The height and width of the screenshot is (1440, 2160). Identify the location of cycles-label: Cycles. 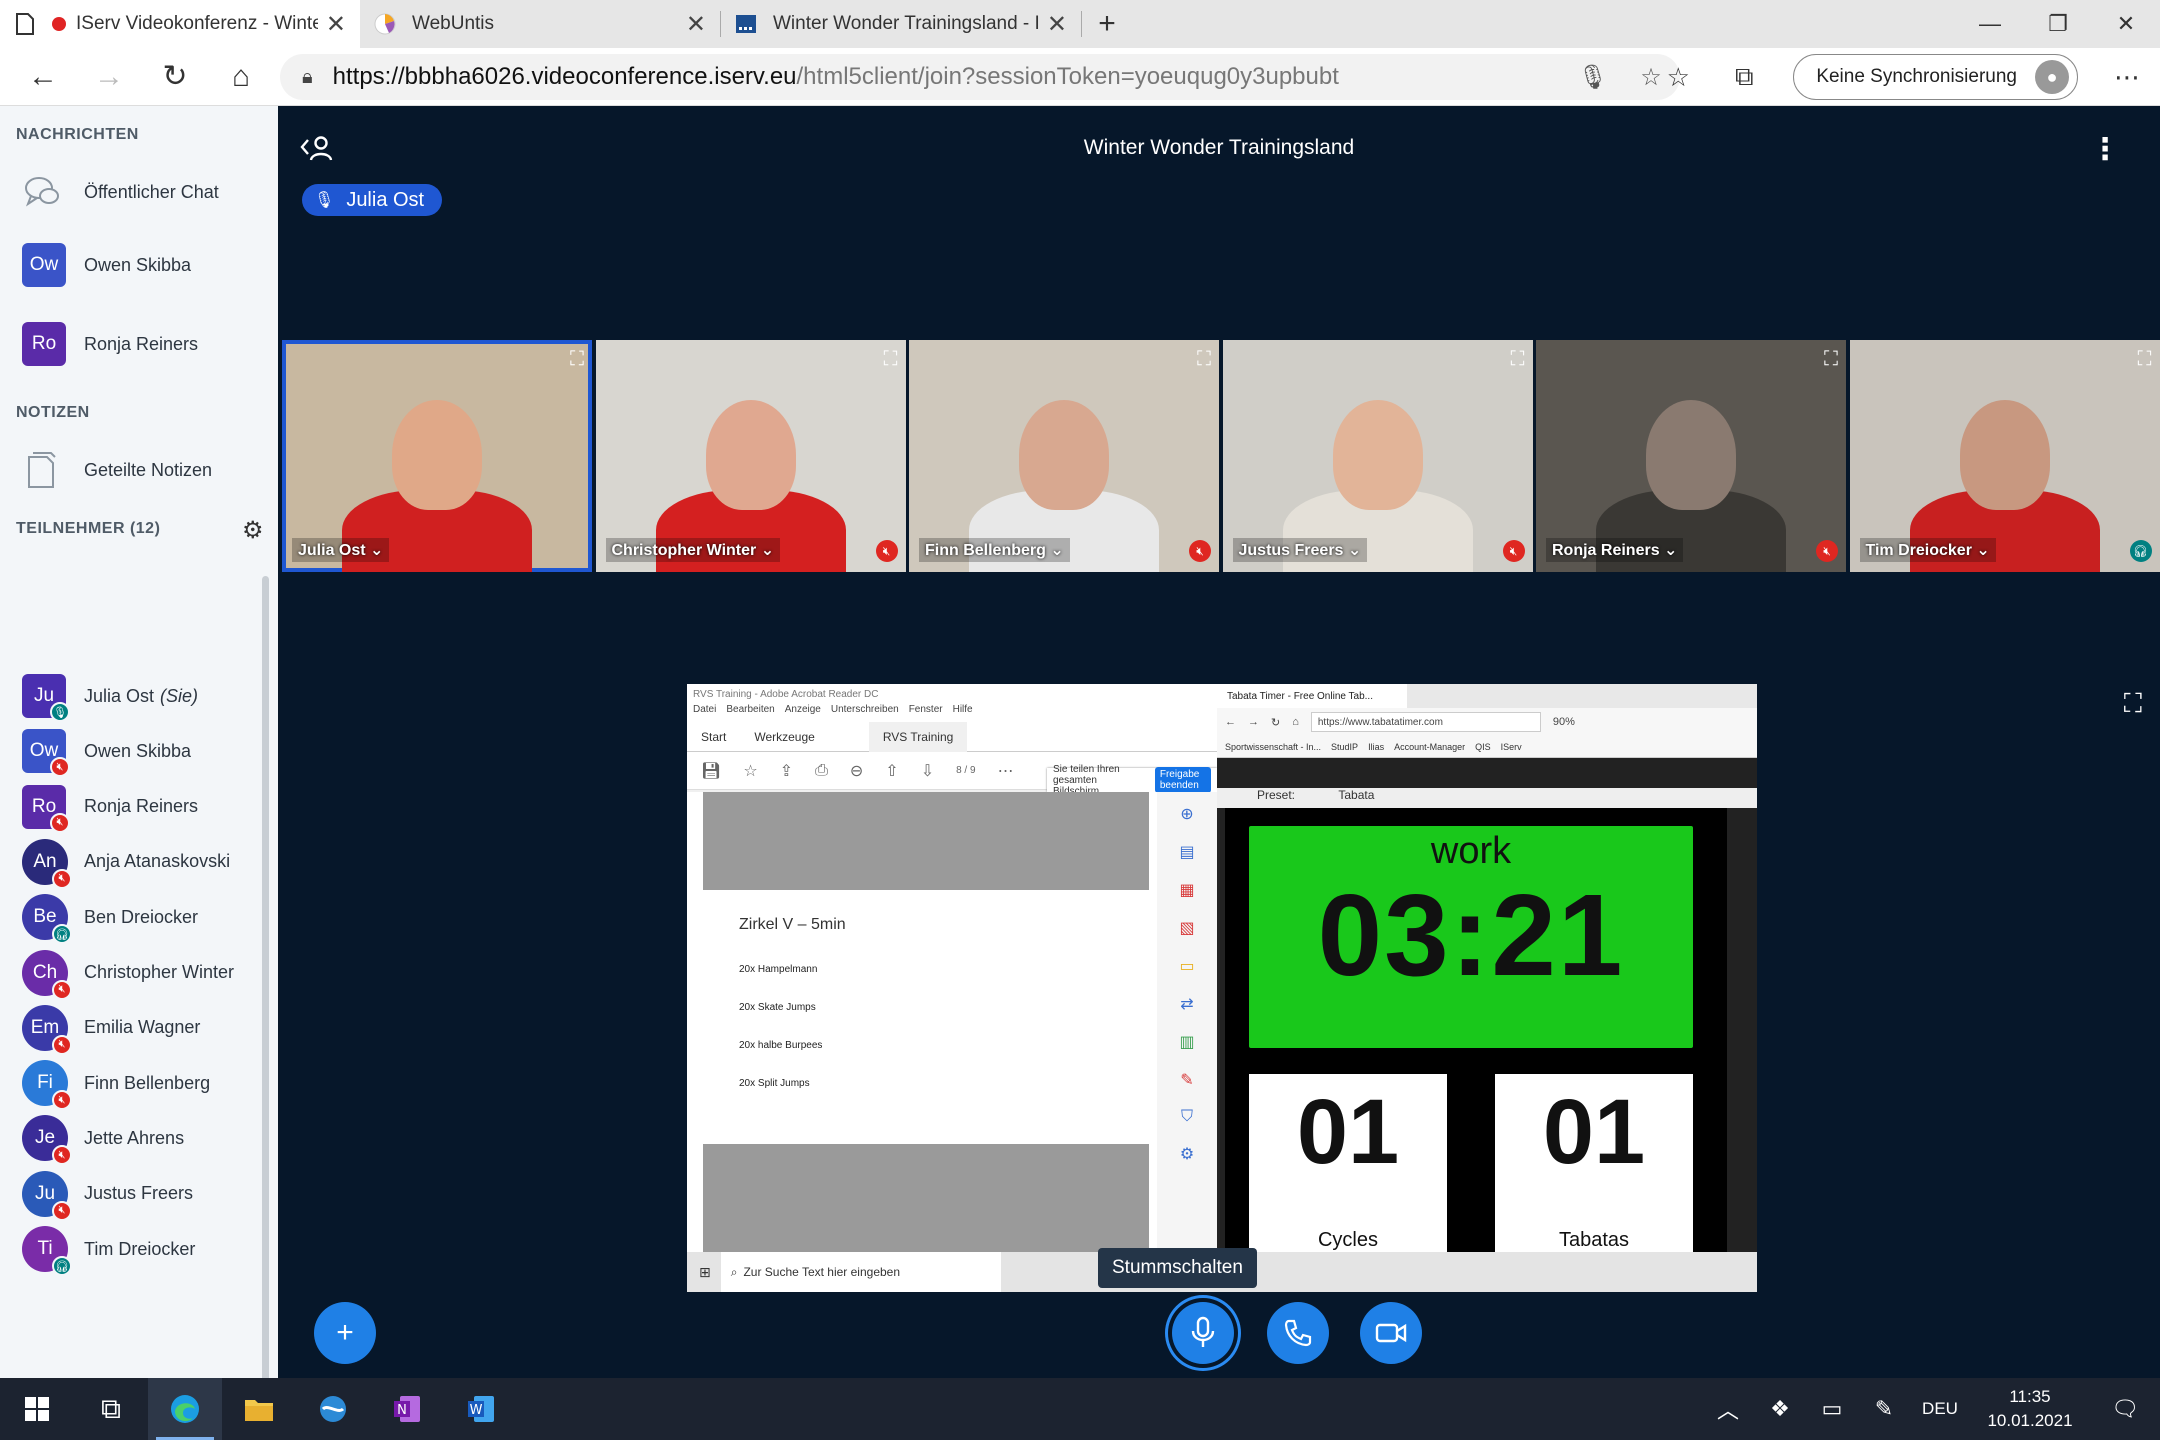
(1347, 1240).